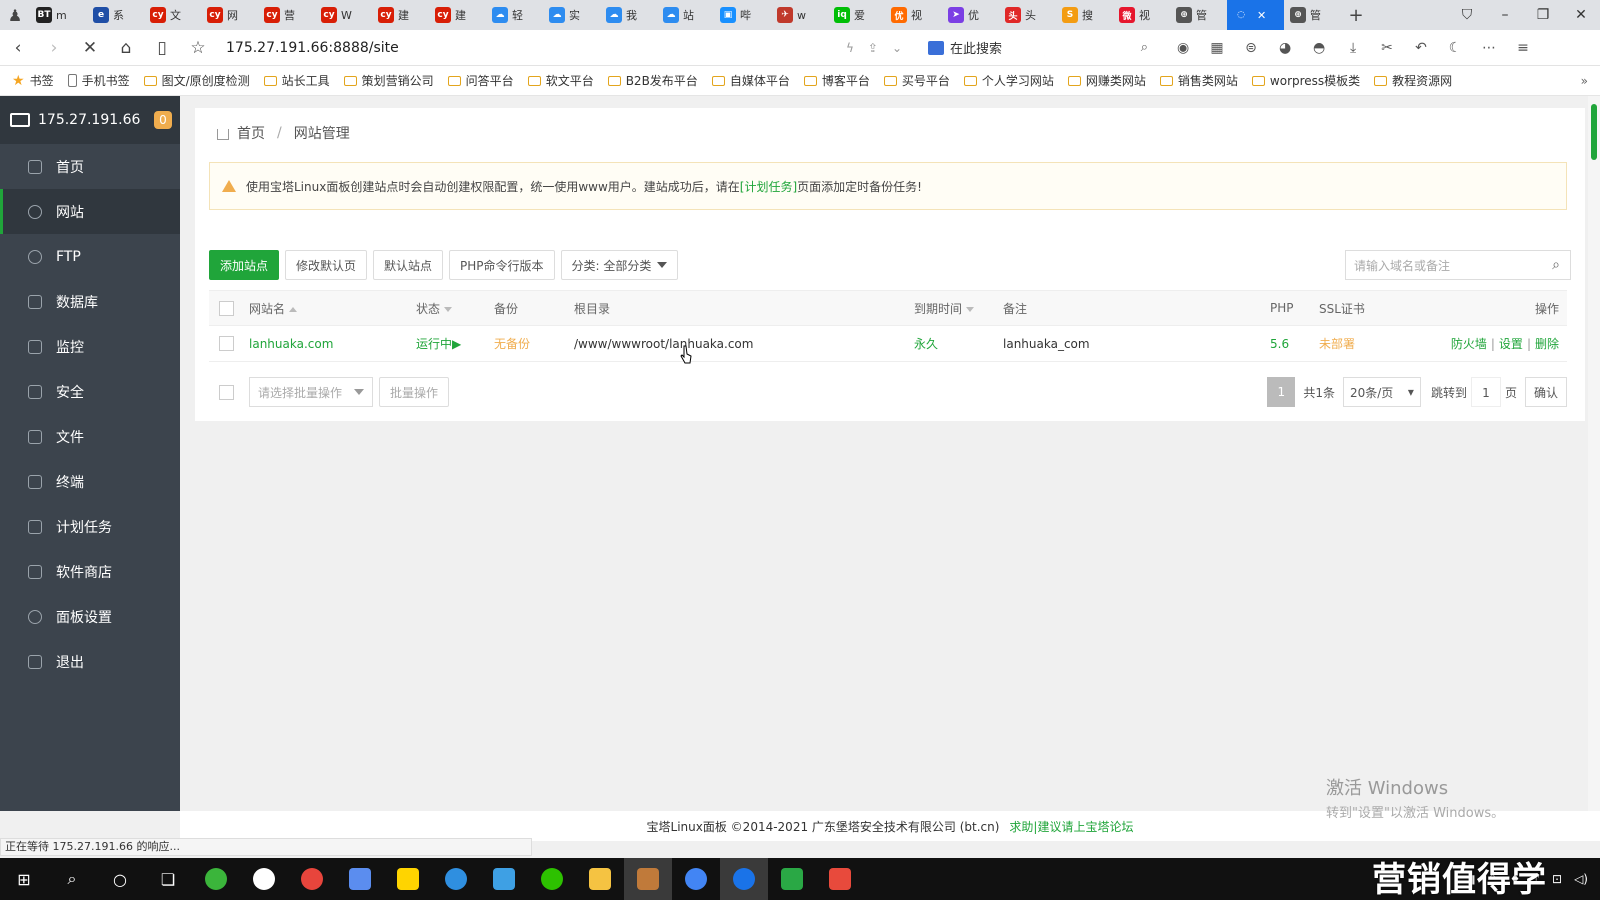  What do you see at coordinates (90, 166) in the screenshot?
I see `sidebar-item: 首页` at bounding box center [90, 166].